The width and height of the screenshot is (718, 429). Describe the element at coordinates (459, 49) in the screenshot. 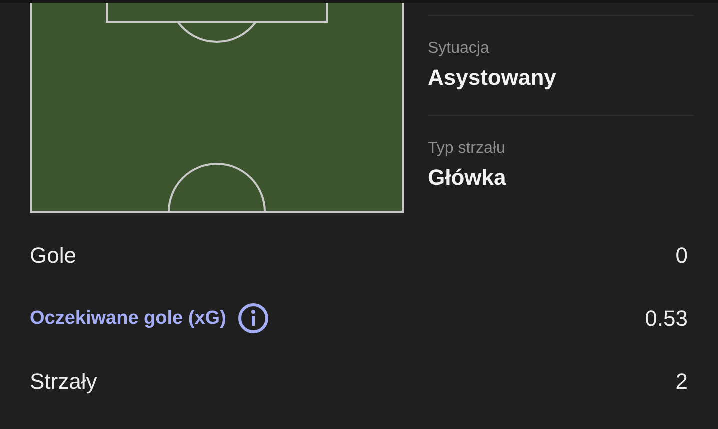

I see `detail-label: Sytuacja` at that location.